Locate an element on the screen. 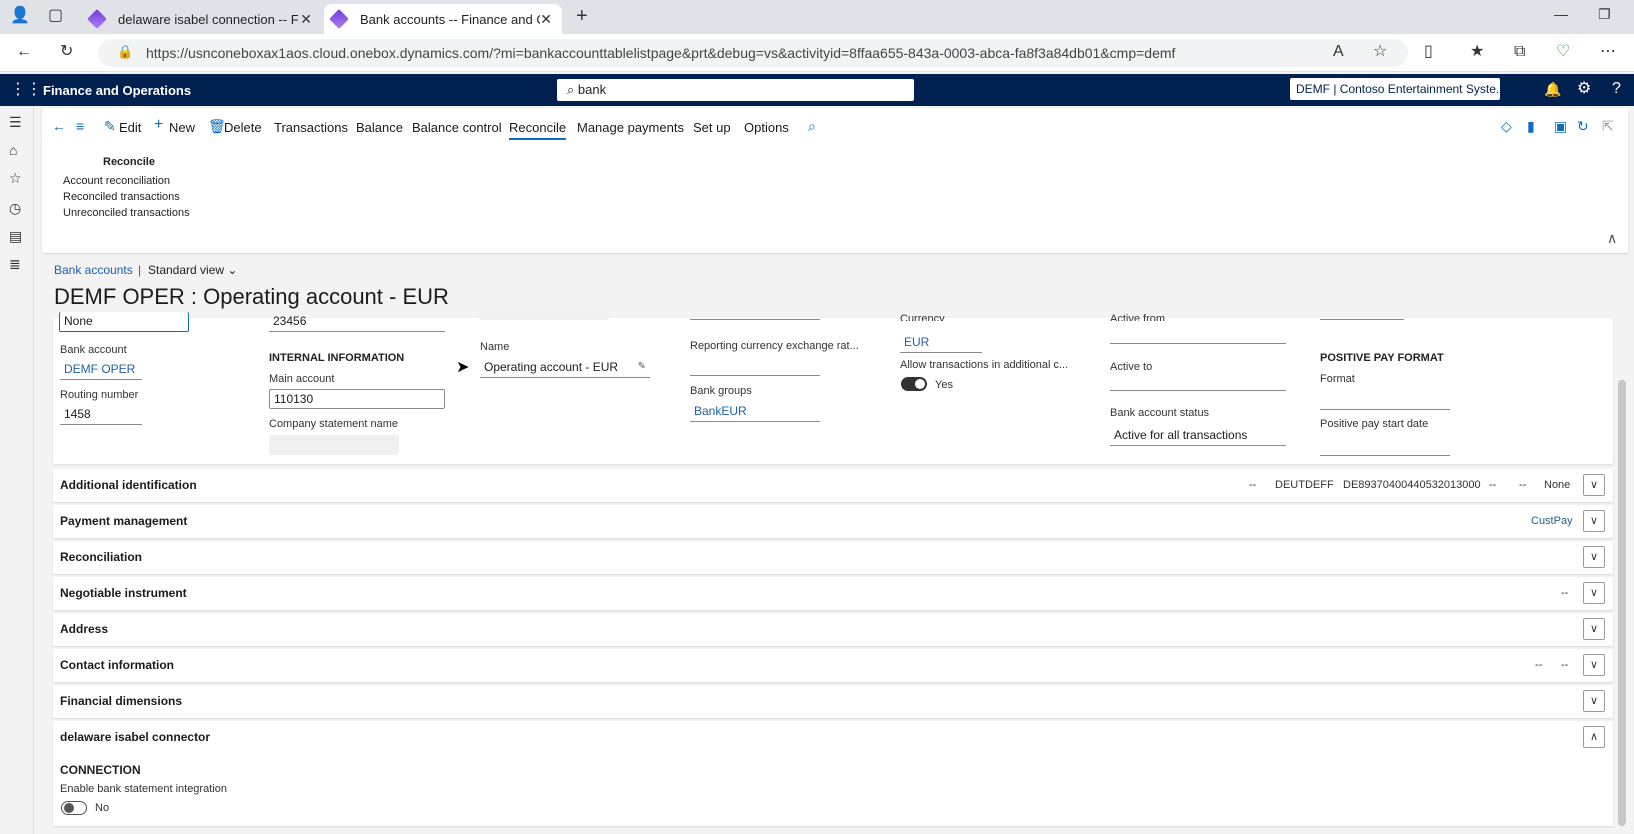 The image size is (1634, 834). fasttab-payment-management: Payment management CustPay ∨ is located at coordinates (833, 521).